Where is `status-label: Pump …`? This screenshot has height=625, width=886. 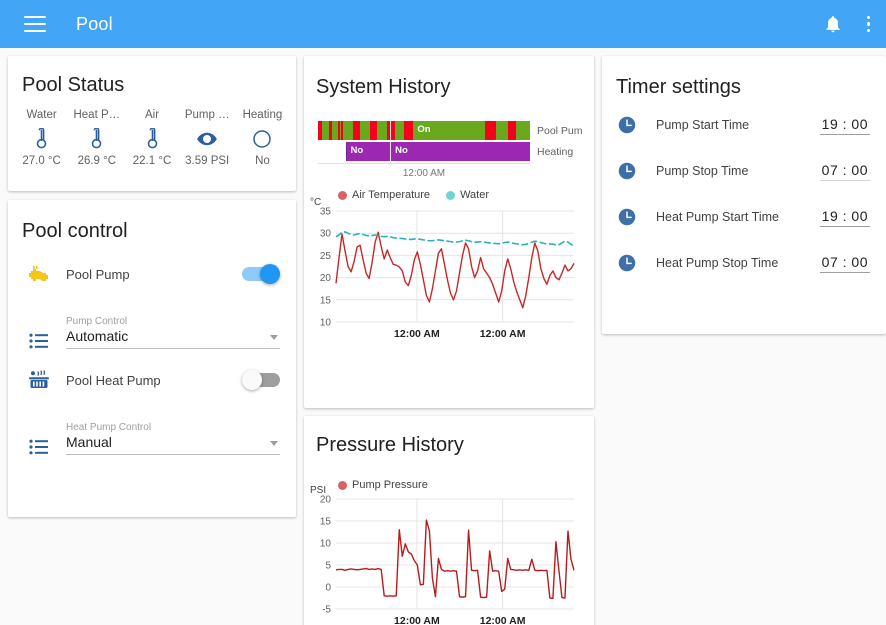 status-label: Pump … is located at coordinates (207, 115).